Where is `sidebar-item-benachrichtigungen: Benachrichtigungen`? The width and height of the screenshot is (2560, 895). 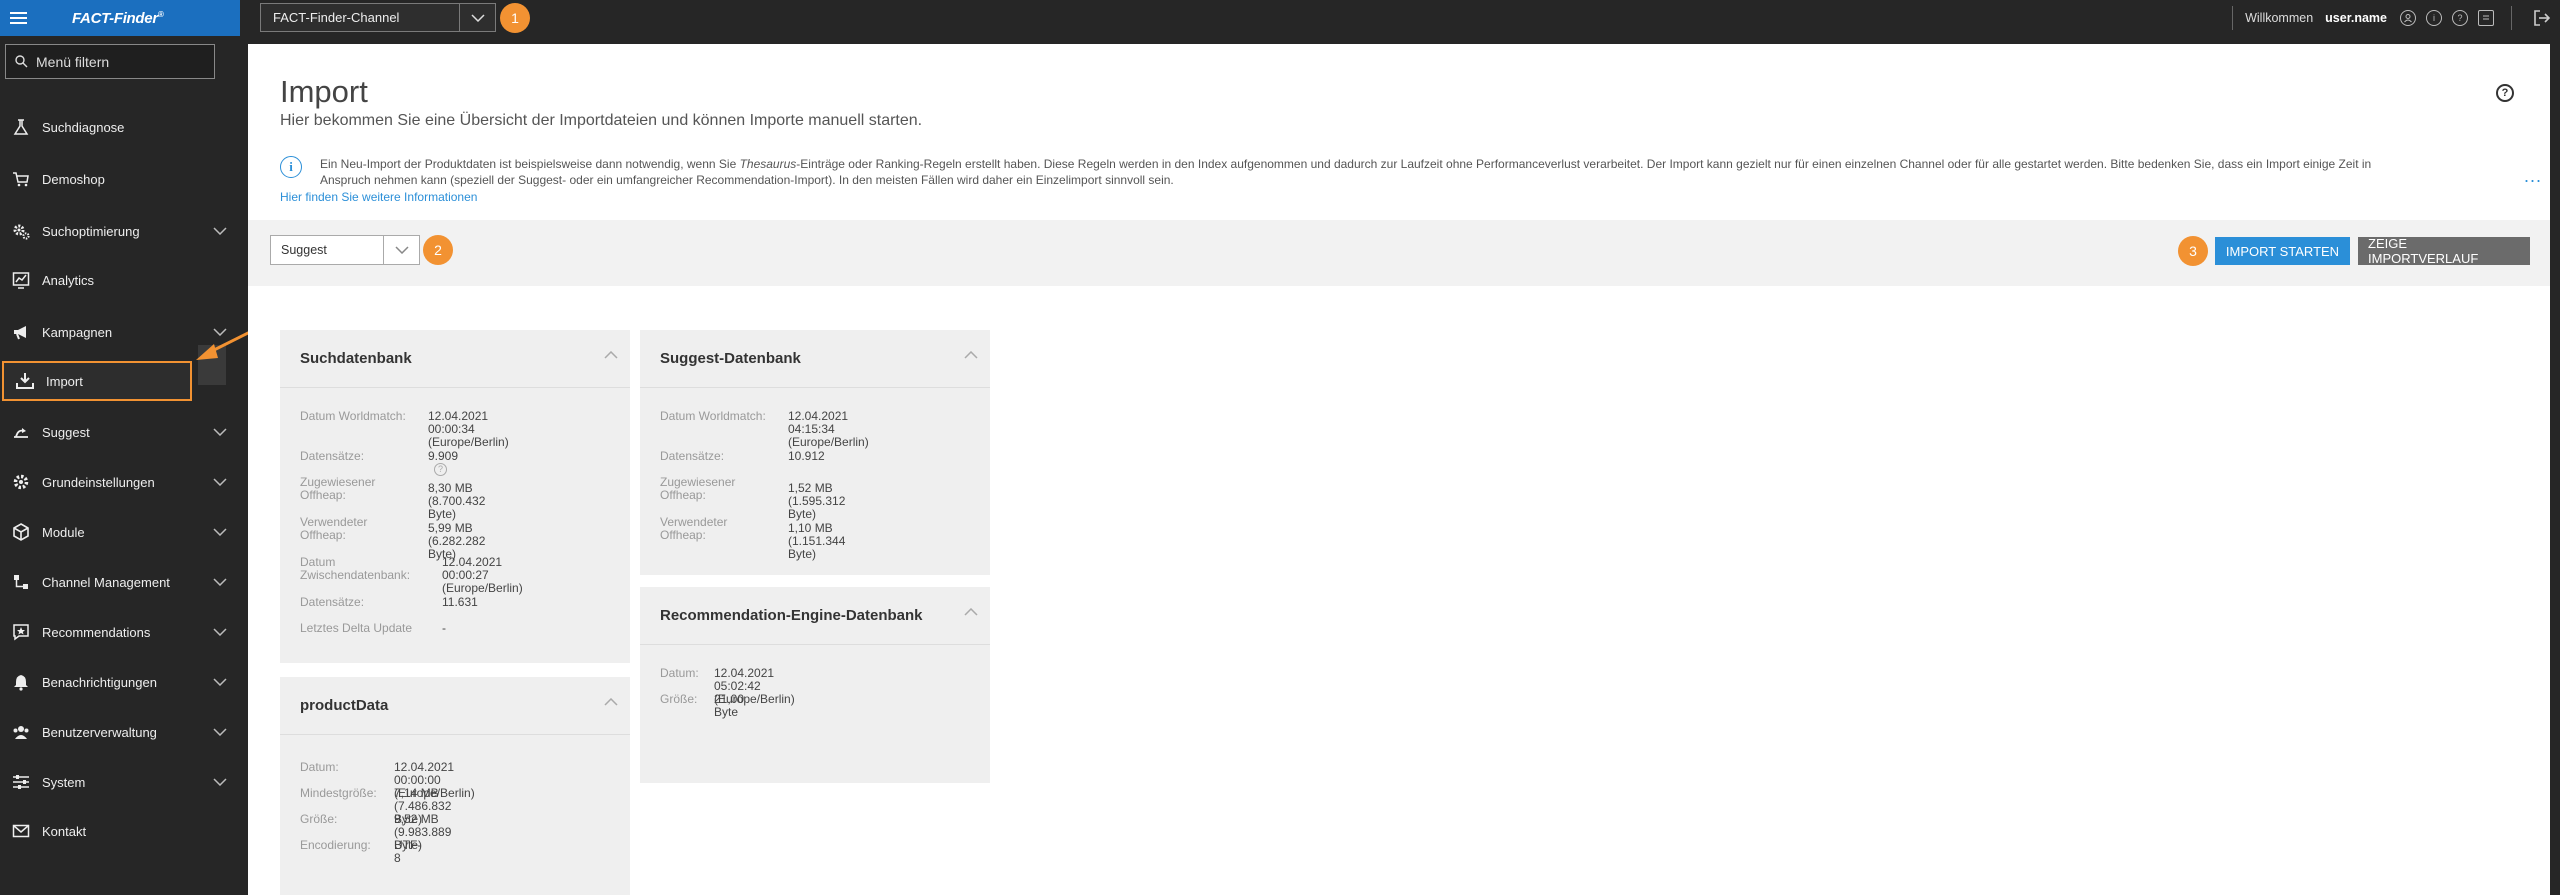
sidebar-item-benachrichtigungen: Benachrichtigungen is located at coordinates (120, 682).